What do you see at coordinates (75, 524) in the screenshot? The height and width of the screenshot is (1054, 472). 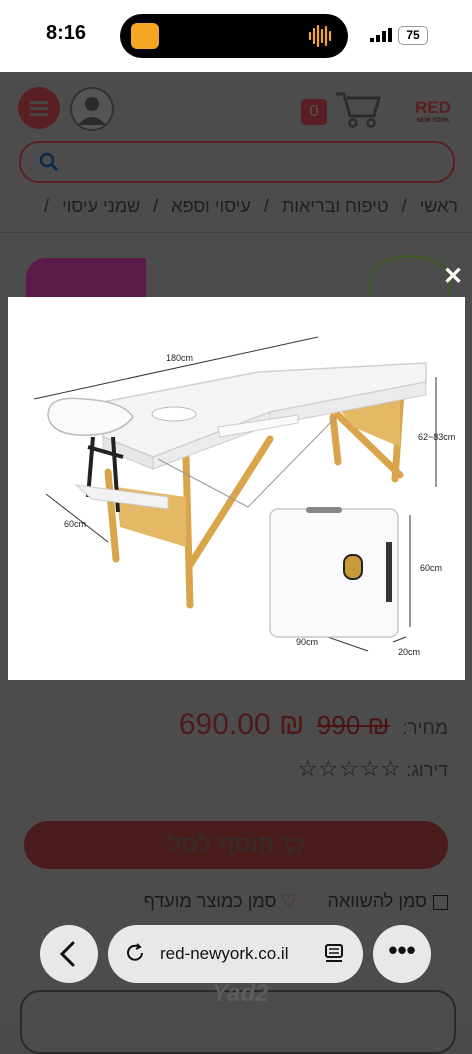 I see `dim-width: 60cm` at bounding box center [75, 524].